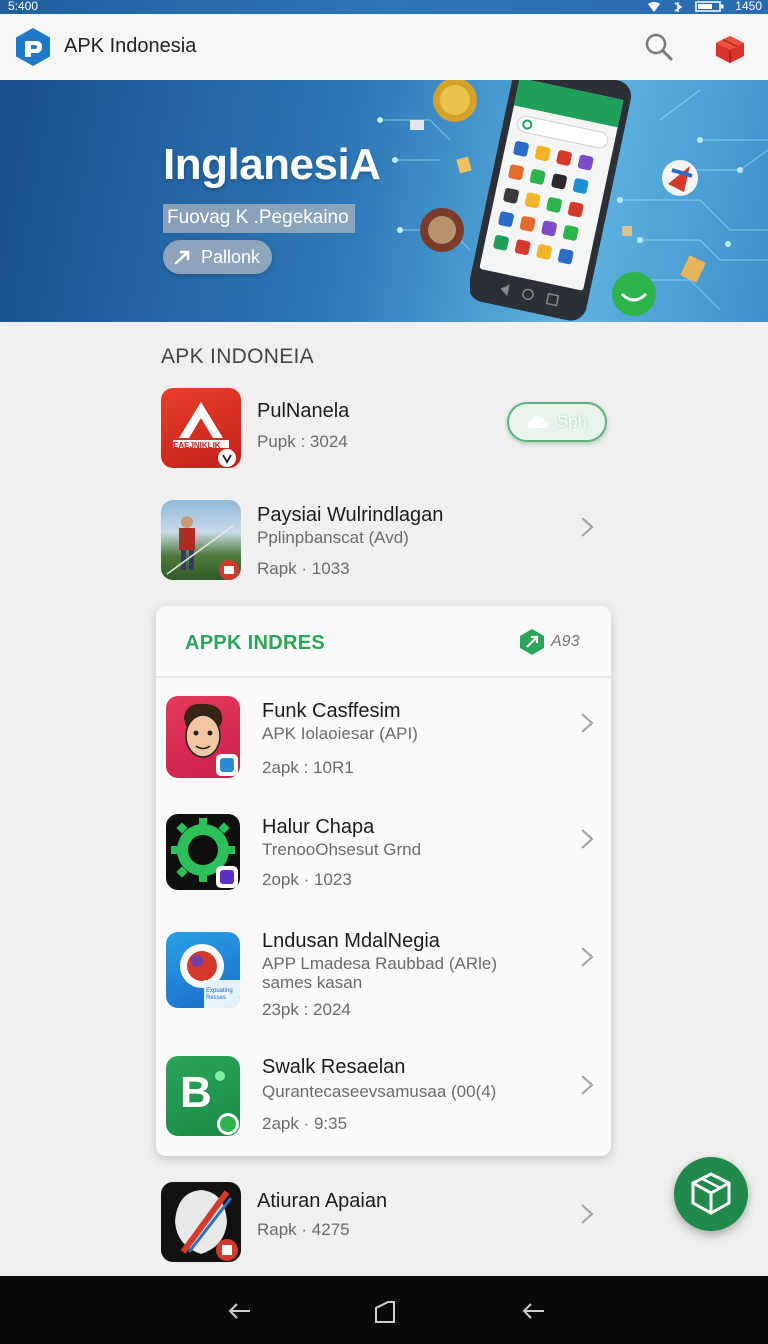 The width and height of the screenshot is (768, 1344). What do you see at coordinates (303, 568) in the screenshot?
I see `app-meta: Rapk · 1033` at bounding box center [303, 568].